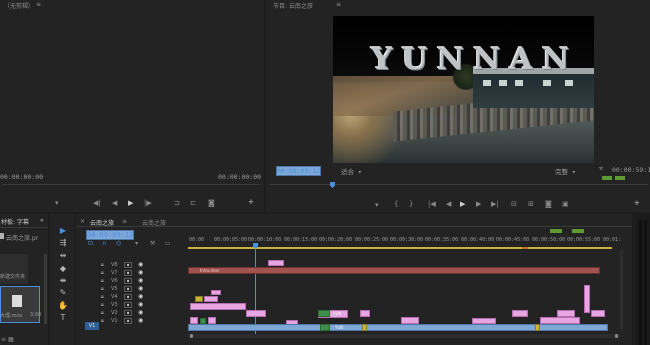 The width and height of the screenshot is (650, 345). What do you see at coordinates (377, 205) in the screenshot?
I see `program-marker-icon: ▾` at bounding box center [377, 205].